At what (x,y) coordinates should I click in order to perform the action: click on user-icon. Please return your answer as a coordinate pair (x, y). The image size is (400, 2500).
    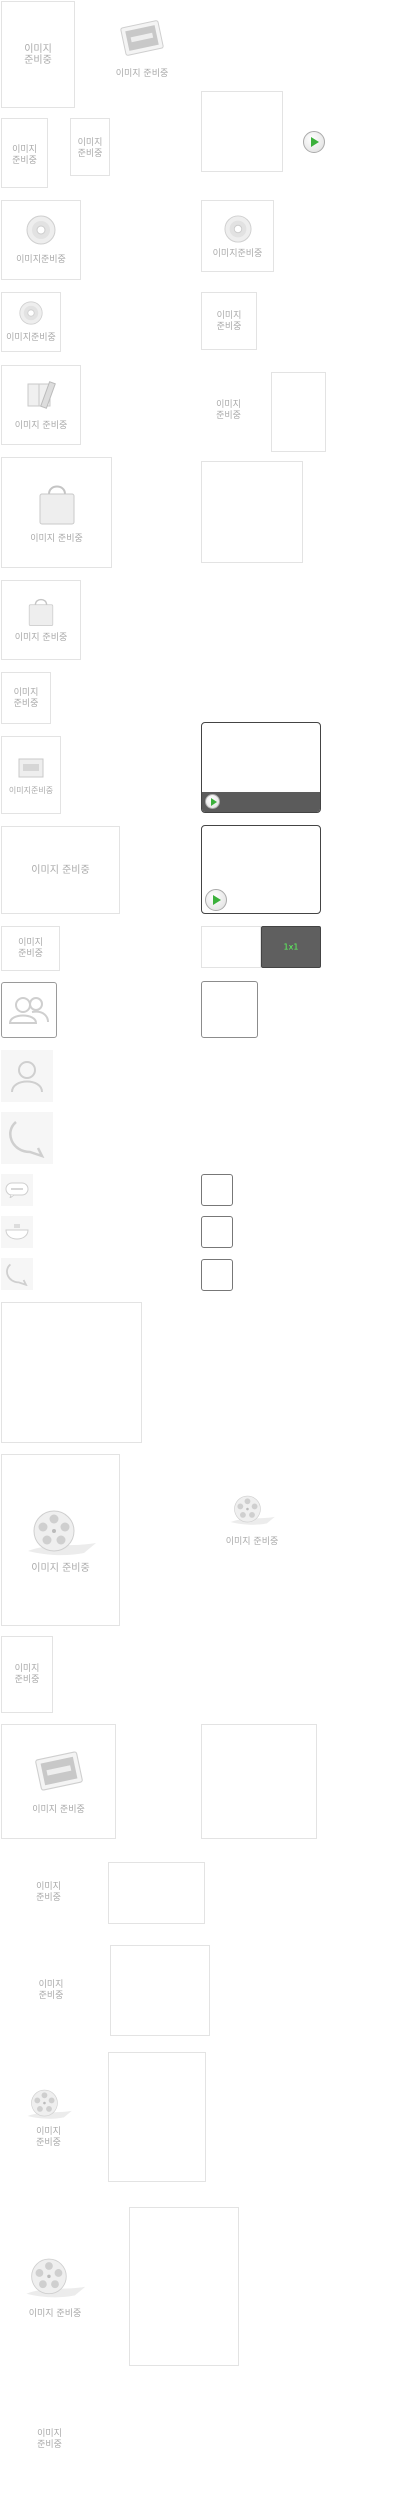
    Looking at the image, I should click on (27, 1077).